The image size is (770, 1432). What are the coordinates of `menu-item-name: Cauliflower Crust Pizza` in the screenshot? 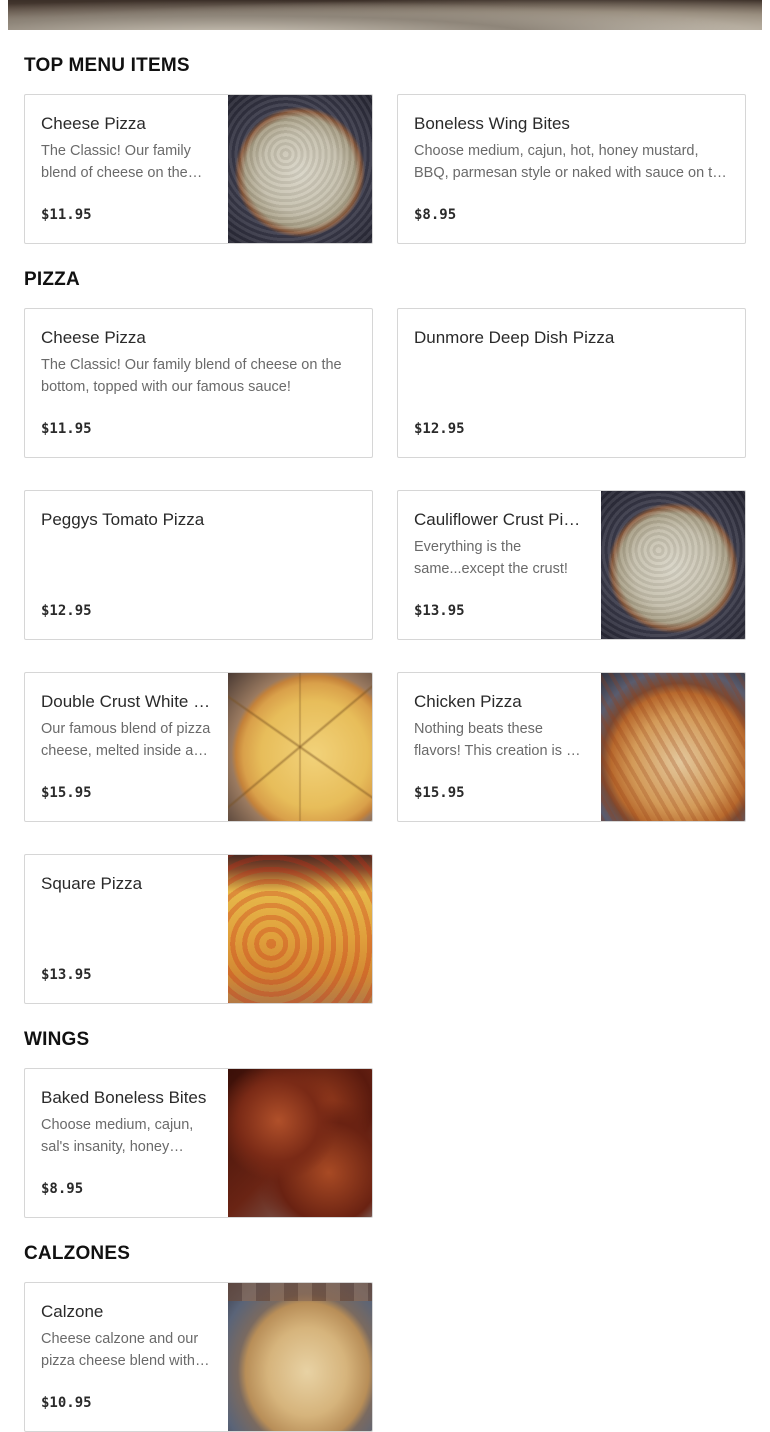 It's located at (500, 519).